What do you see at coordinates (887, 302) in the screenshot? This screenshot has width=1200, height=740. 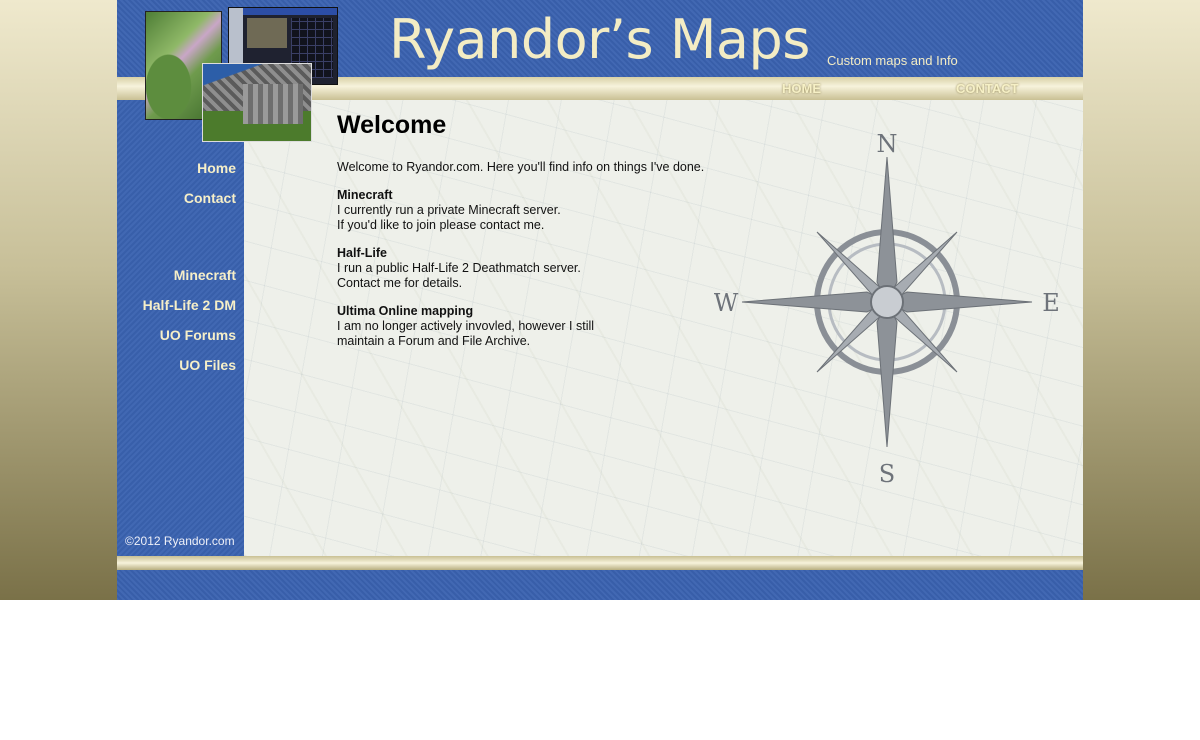 I see `compass-center` at bounding box center [887, 302].